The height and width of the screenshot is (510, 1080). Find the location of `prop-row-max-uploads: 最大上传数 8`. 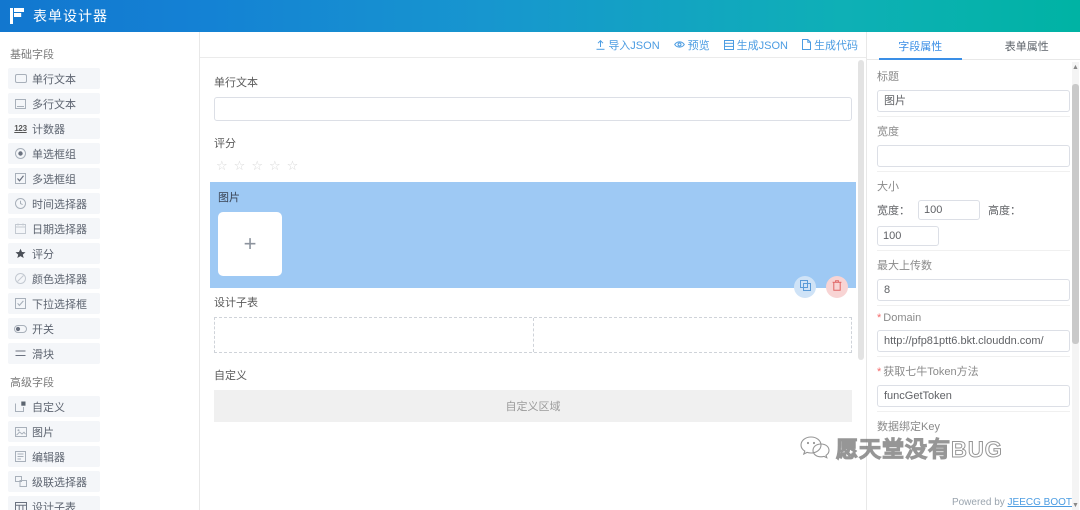

prop-row-max-uploads: 最大上传数 8 is located at coordinates (973, 281).